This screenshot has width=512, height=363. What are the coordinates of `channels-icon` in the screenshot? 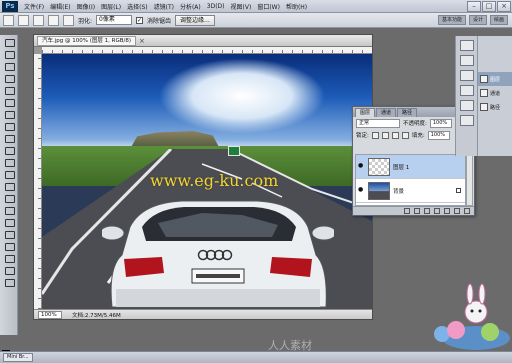 It's located at (484, 93).